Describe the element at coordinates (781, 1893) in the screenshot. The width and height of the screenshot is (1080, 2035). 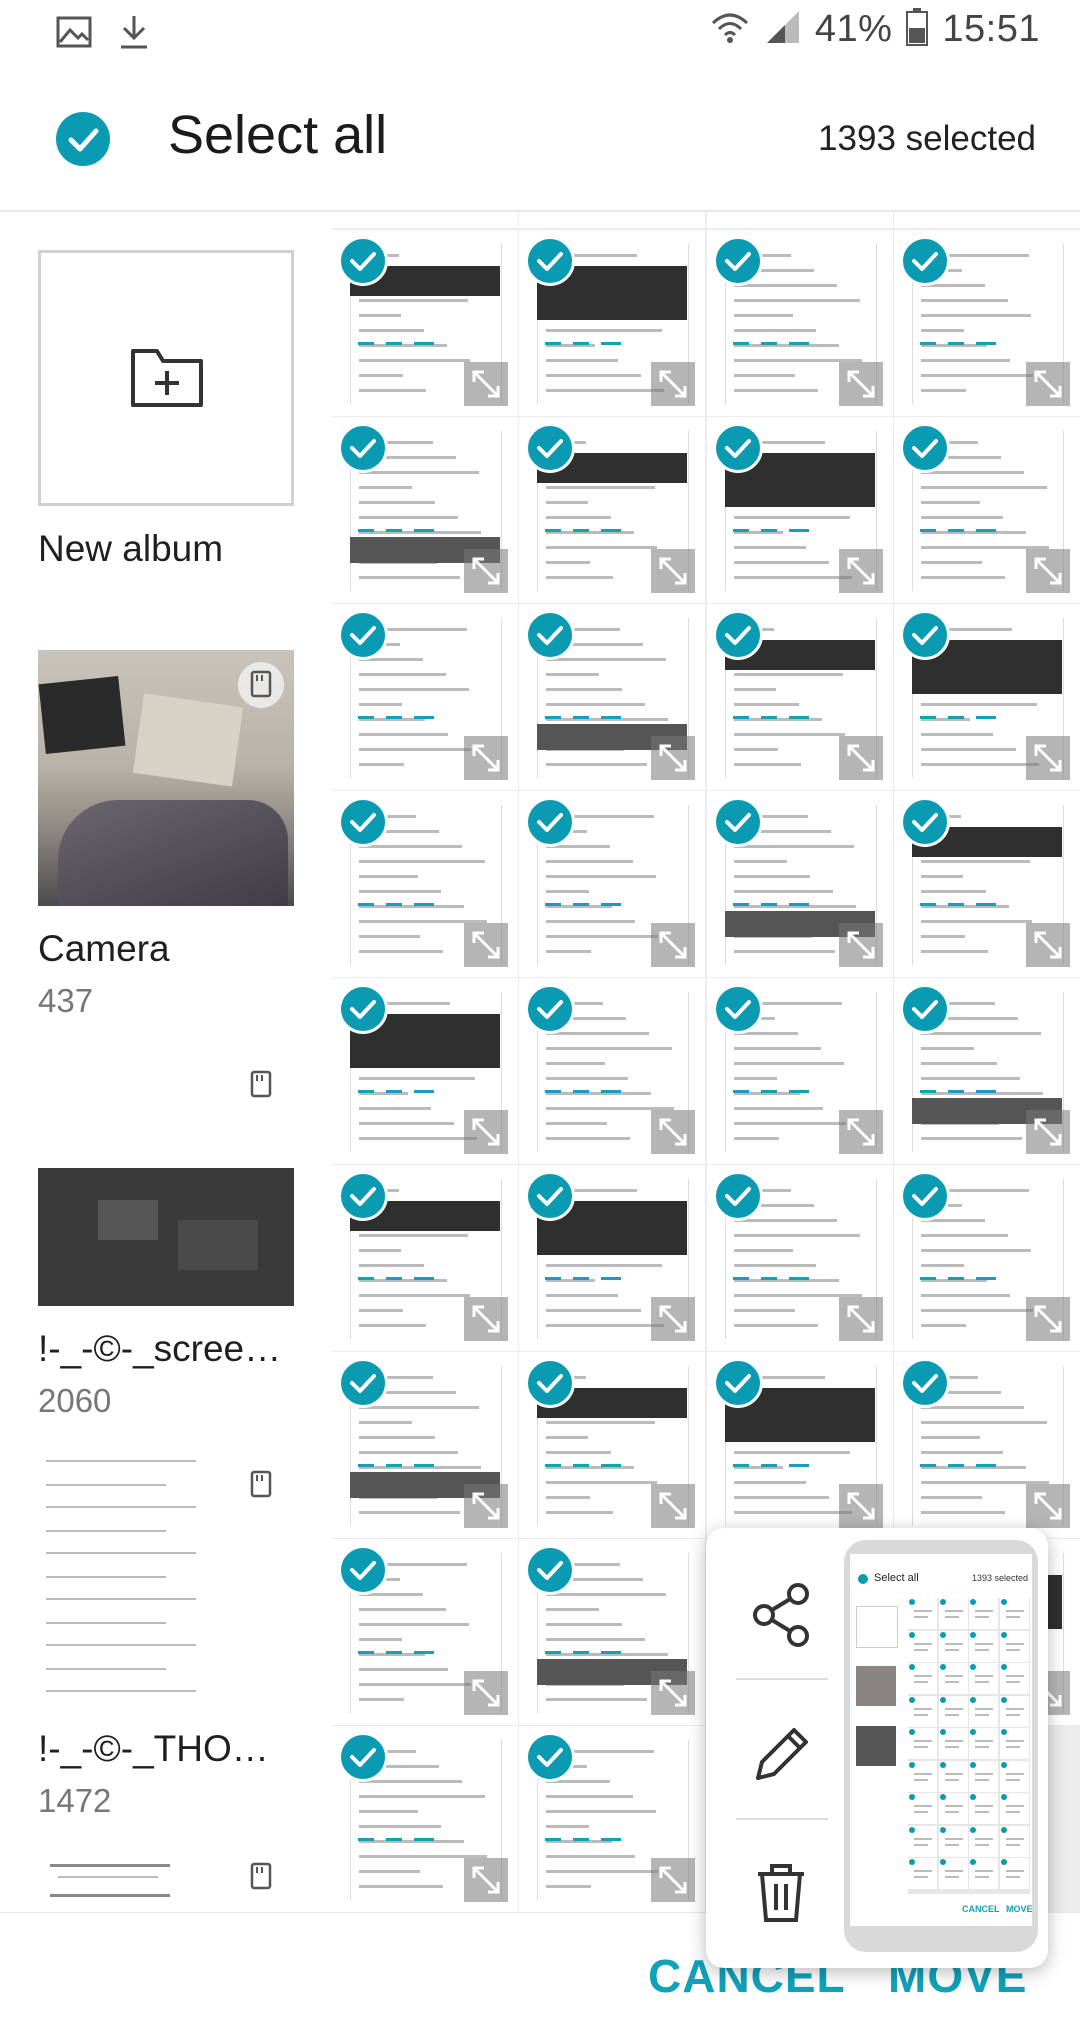
I see `delete-icon` at that location.